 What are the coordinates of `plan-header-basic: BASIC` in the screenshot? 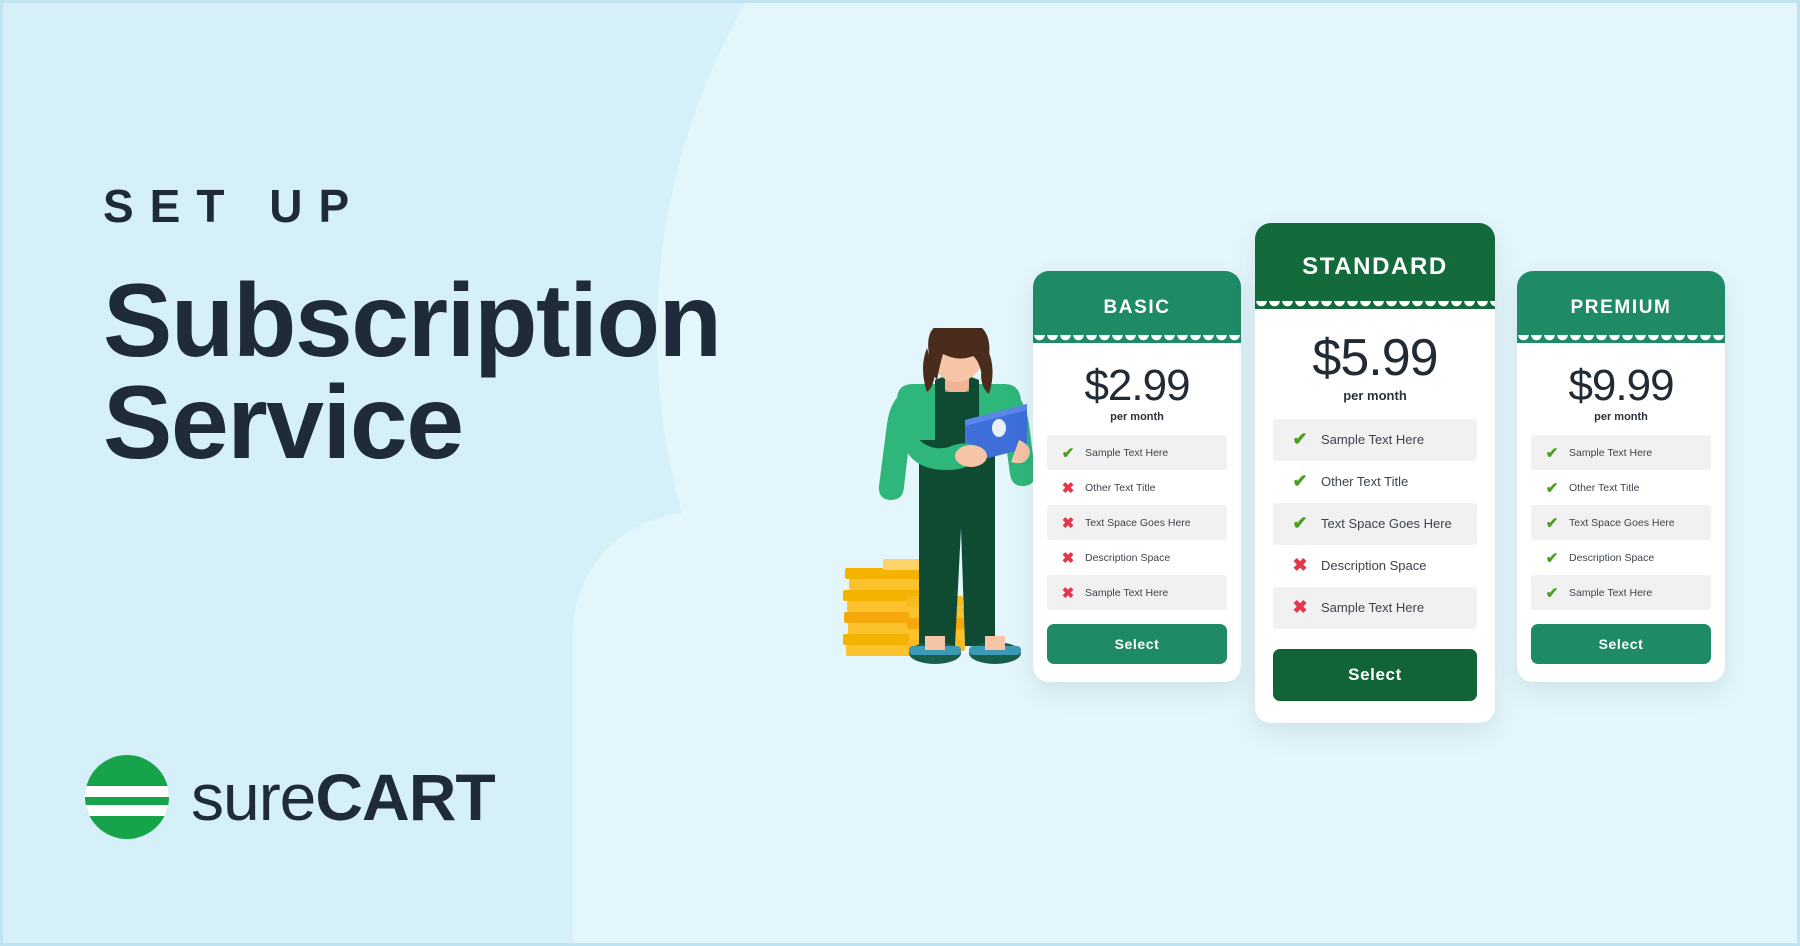 It's located at (1137, 307).